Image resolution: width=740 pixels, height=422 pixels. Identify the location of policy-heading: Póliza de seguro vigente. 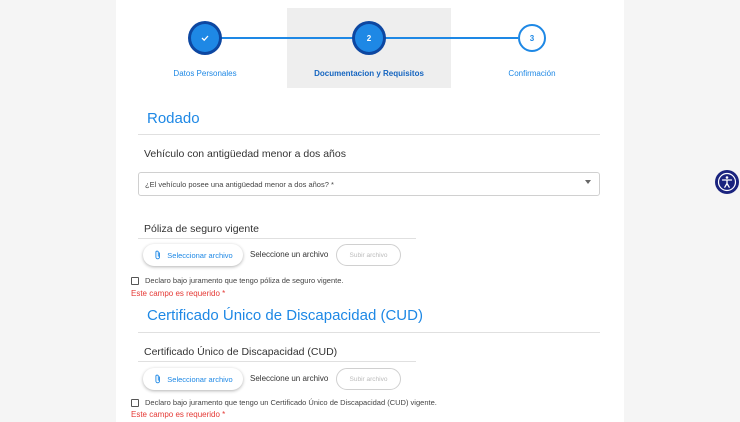
(201, 229).